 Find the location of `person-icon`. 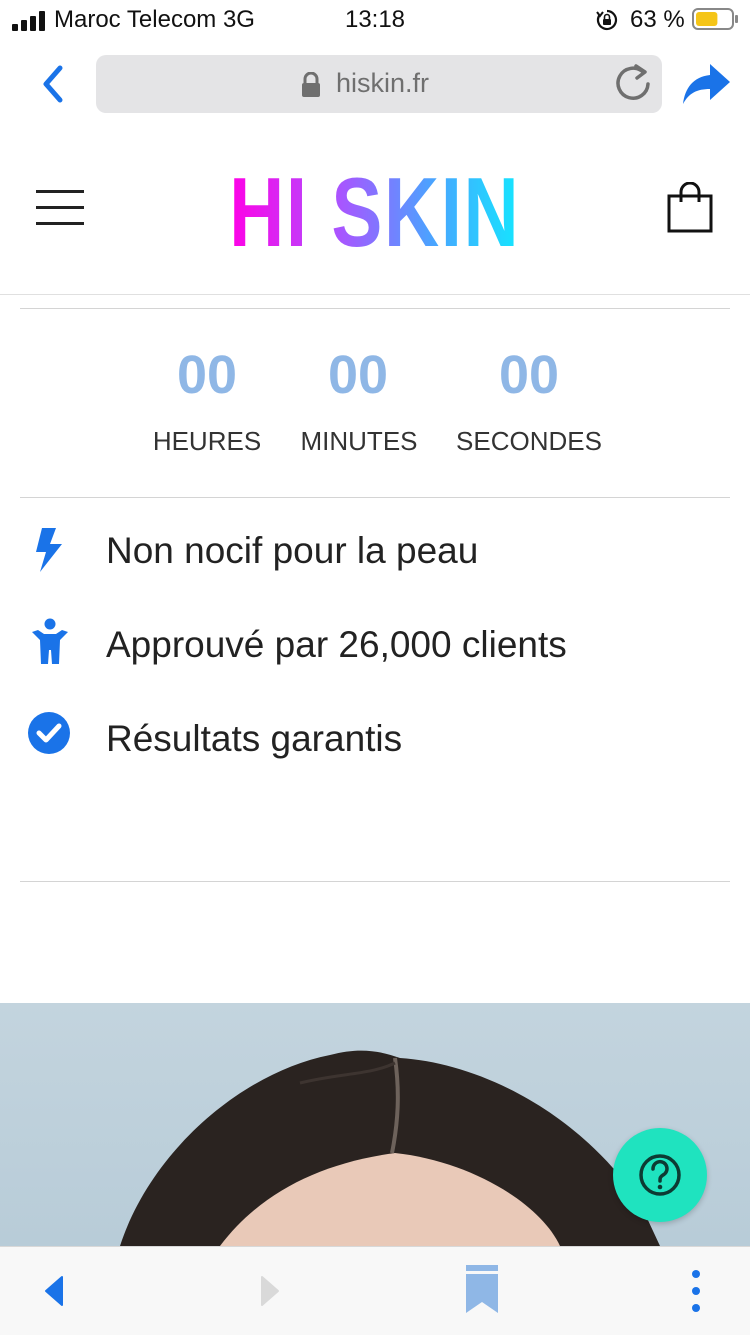

person-icon is located at coordinates (50, 641).